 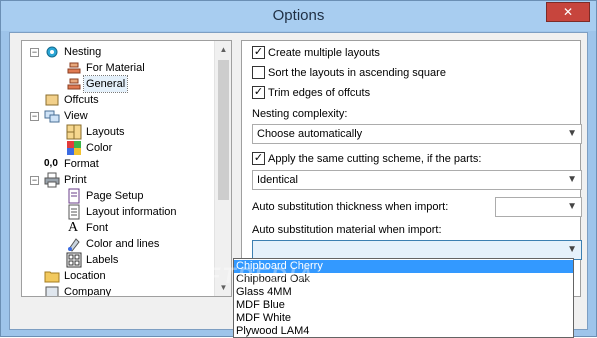 I want to click on font-icon: A, so click(x=73, y=227).